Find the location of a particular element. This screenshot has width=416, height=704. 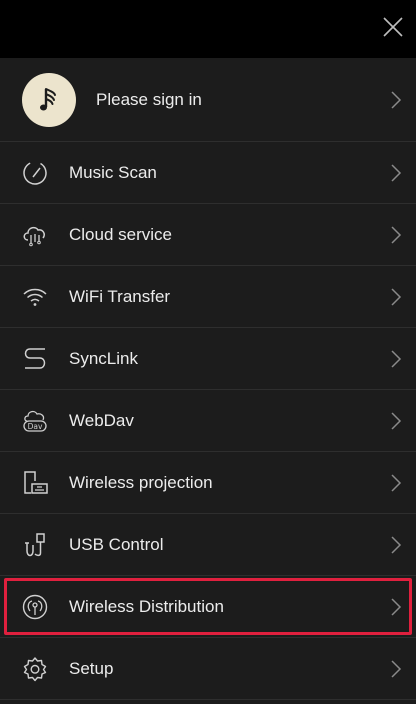

menu-item-music-scan: Music Scan is located at coordinates (208, 173).